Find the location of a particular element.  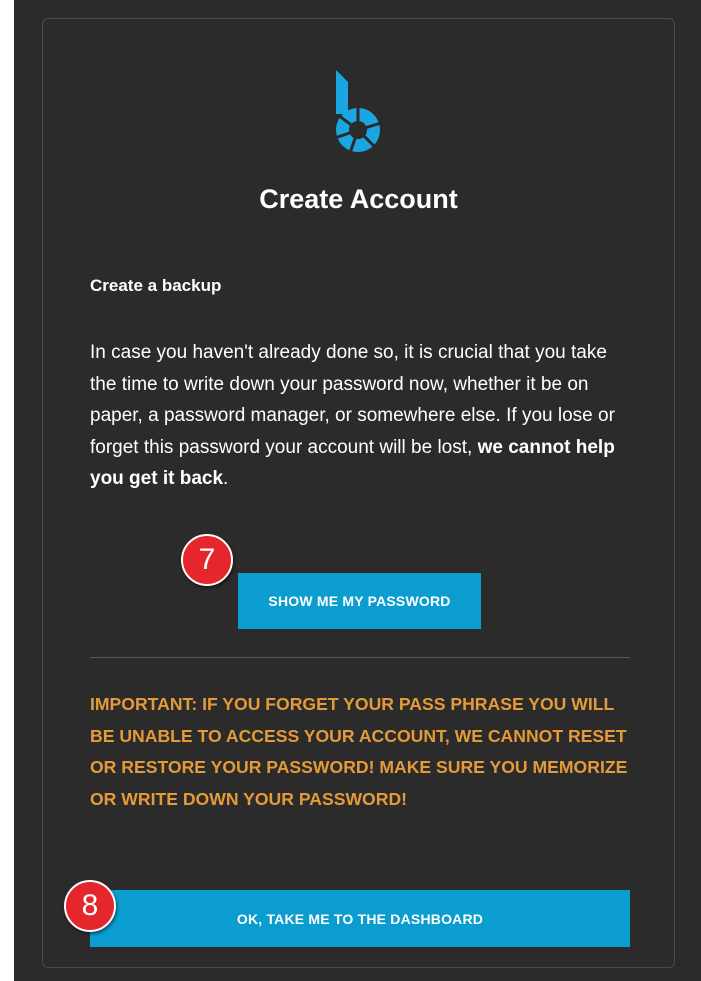

backup-instructions-end: . is located at coordinates (226, 479).